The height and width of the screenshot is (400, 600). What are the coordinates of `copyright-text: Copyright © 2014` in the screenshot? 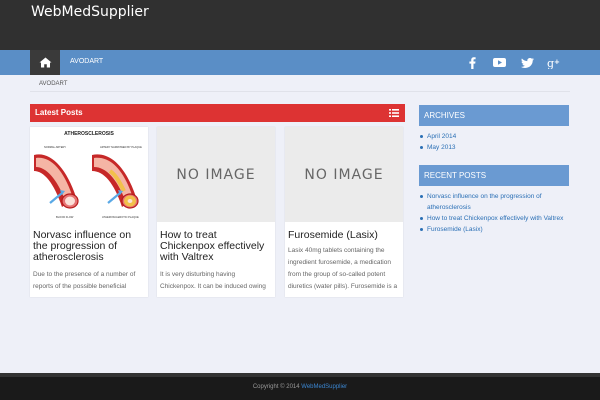 It's located at (276, 387).